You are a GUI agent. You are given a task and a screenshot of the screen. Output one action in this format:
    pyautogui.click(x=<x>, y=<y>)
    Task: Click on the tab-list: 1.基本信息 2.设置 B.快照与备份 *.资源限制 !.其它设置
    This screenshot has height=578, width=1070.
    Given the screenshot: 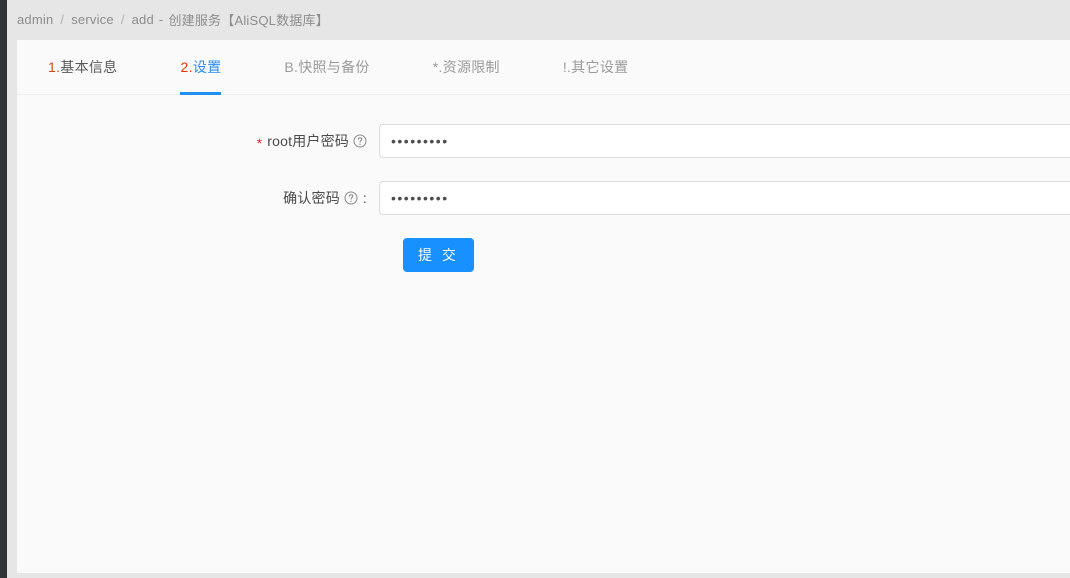 What is the action you would take?
    pyautogui.click(x=338, y=67)
    